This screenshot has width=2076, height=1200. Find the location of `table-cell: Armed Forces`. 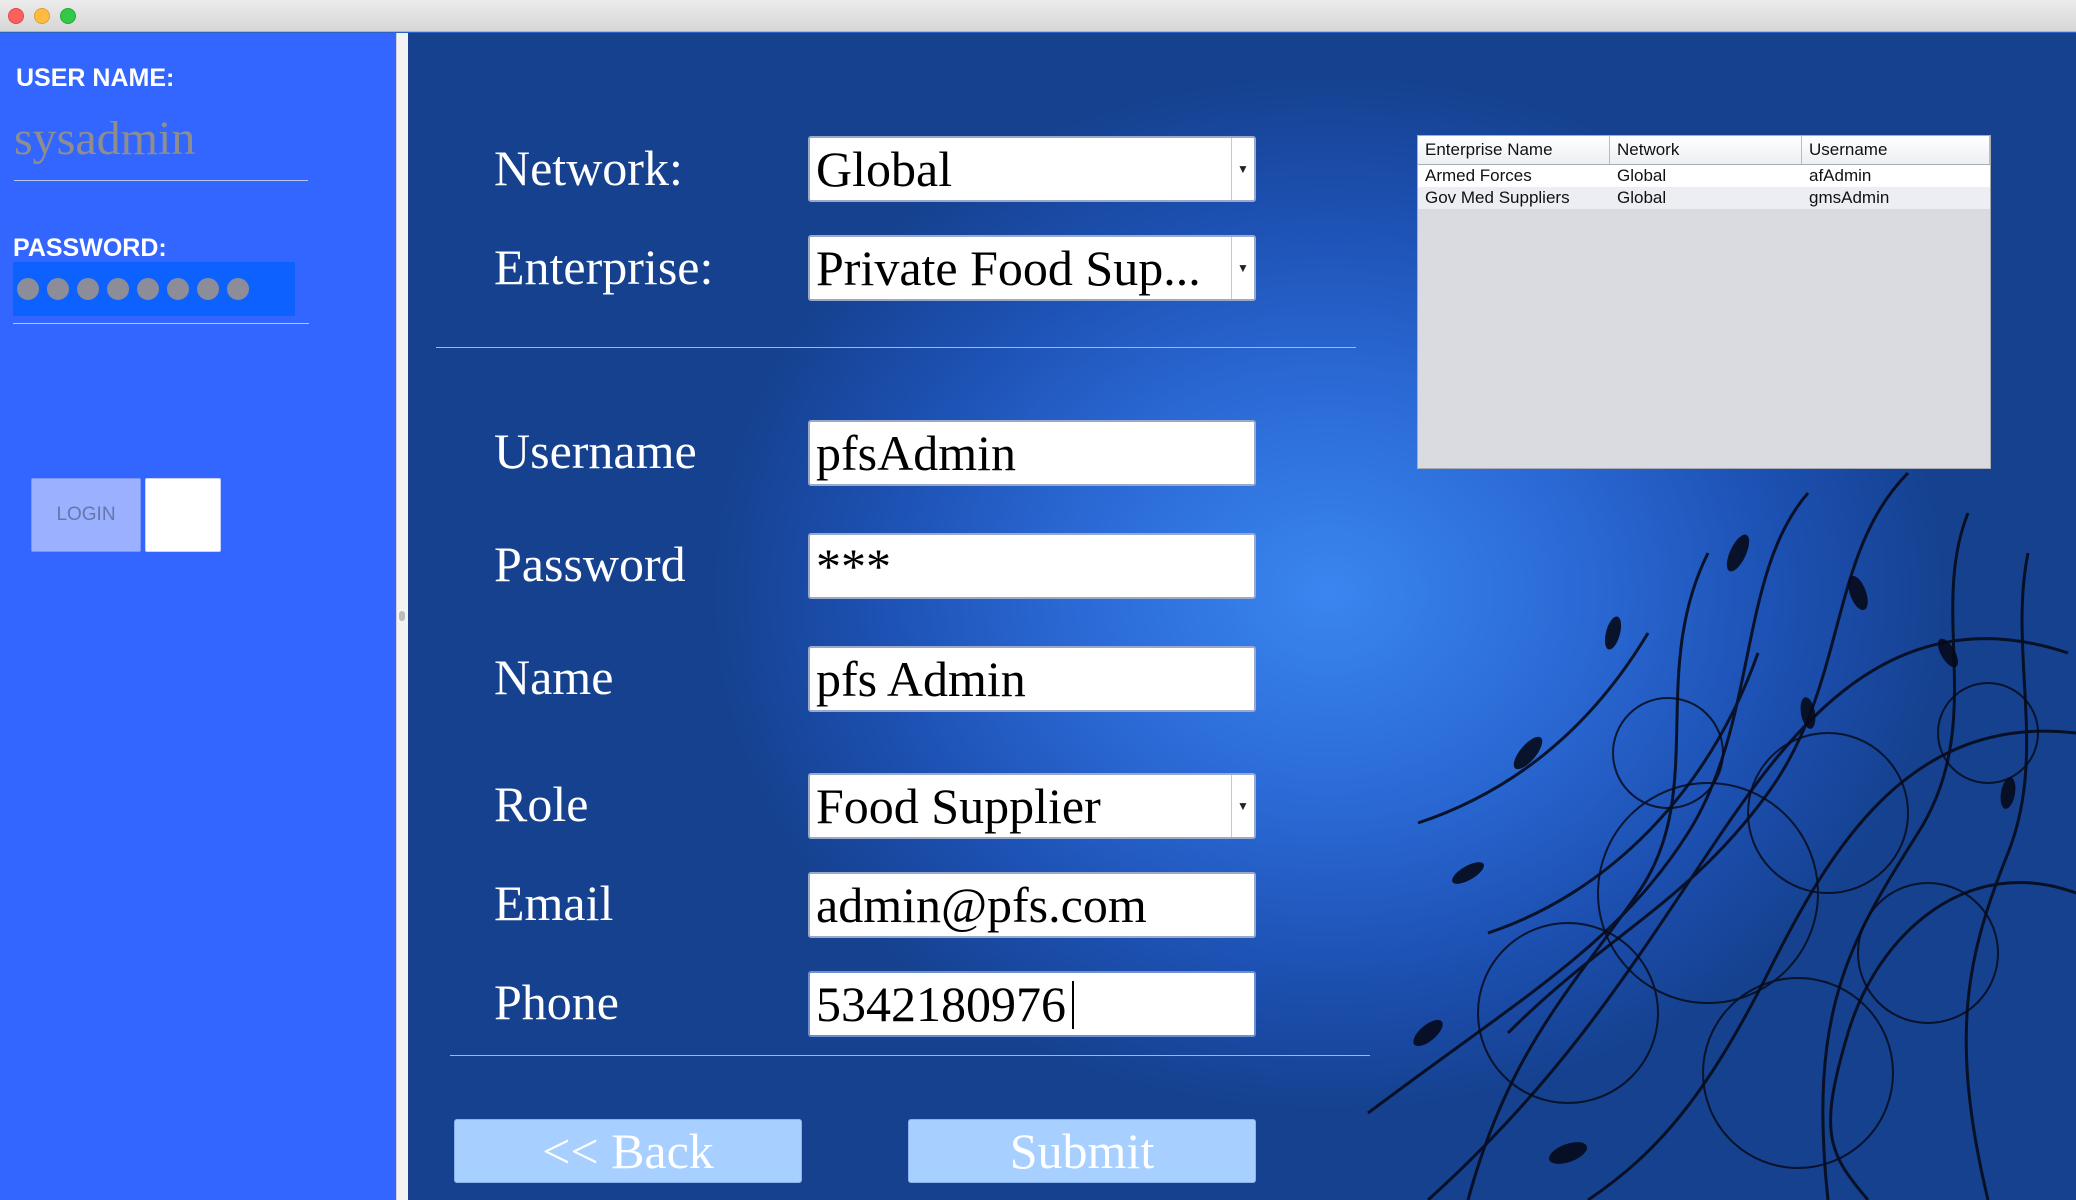

table-cell: Armed Forces is located at coordinates (1478, 175).